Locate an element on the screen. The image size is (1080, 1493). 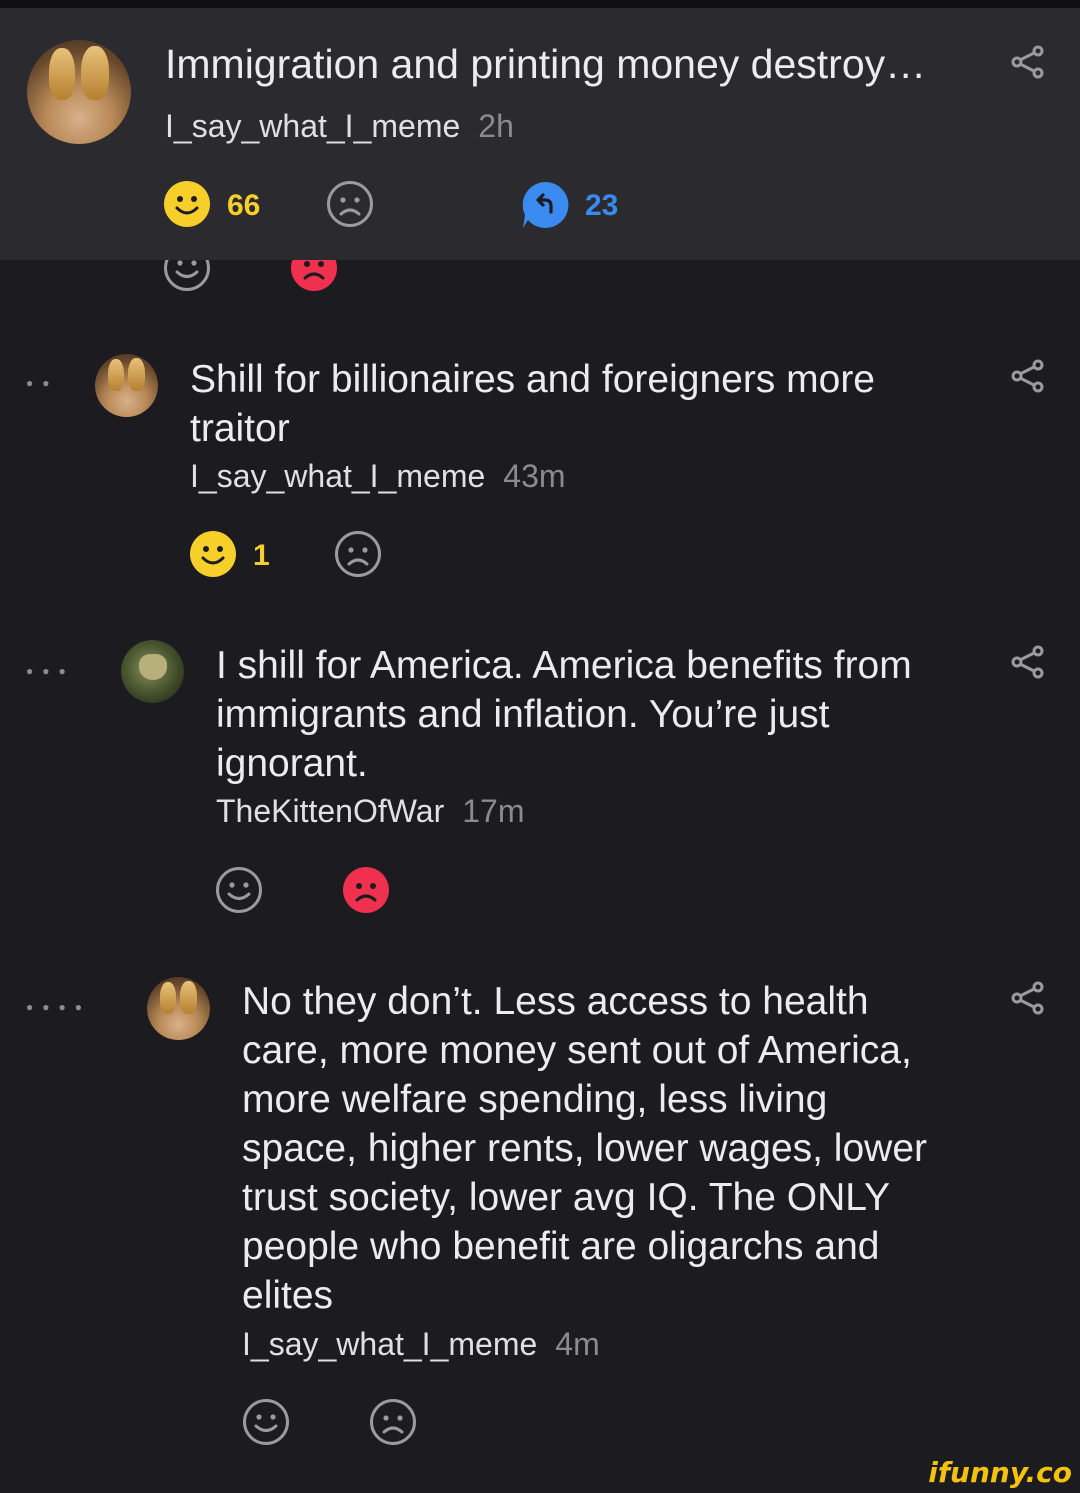
thread-depth-dots: ●● is located at coordinates (42, 383).